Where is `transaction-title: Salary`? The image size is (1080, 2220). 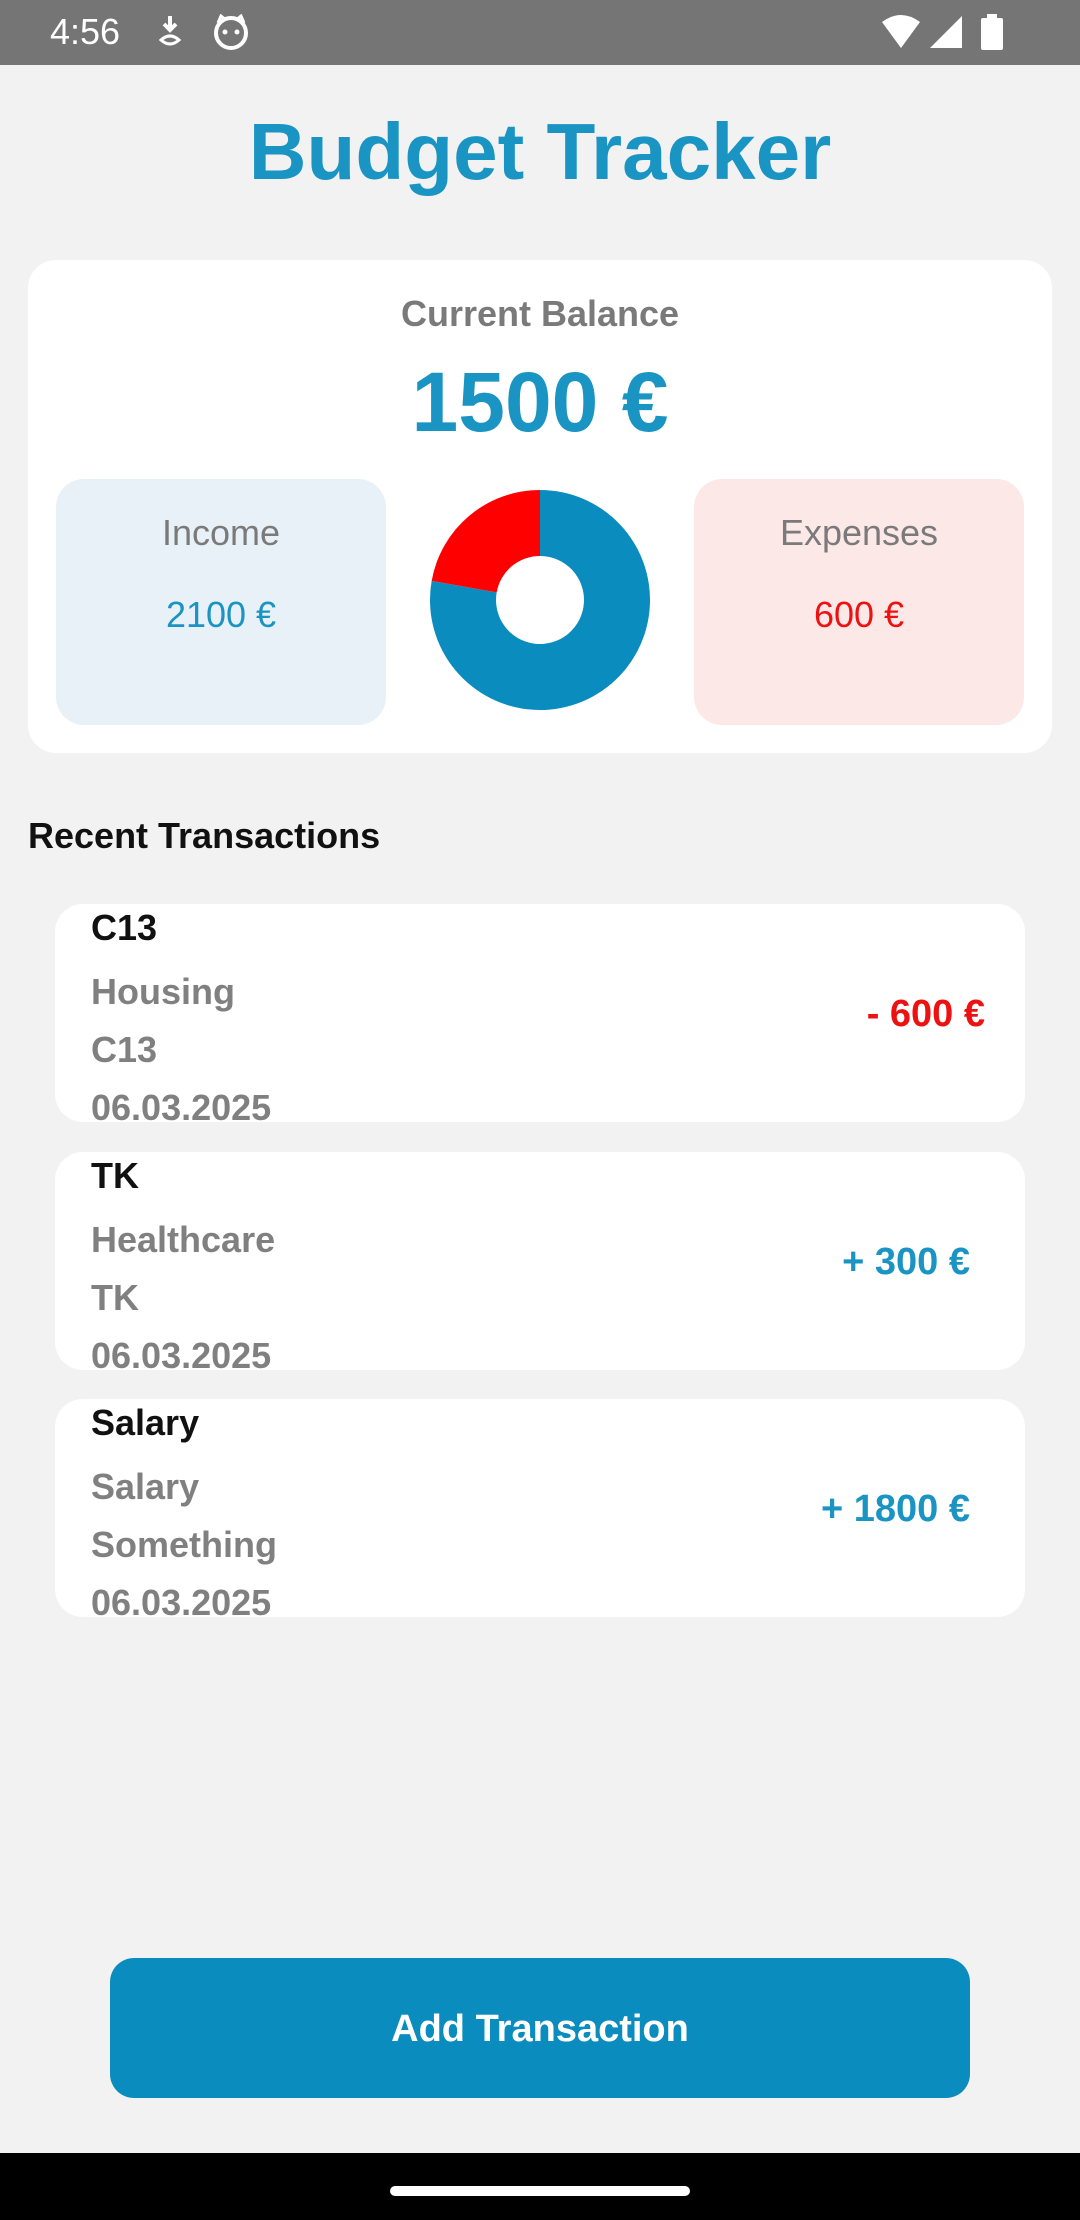
transaction-title: Salary is located at coordinates (145, 1422).